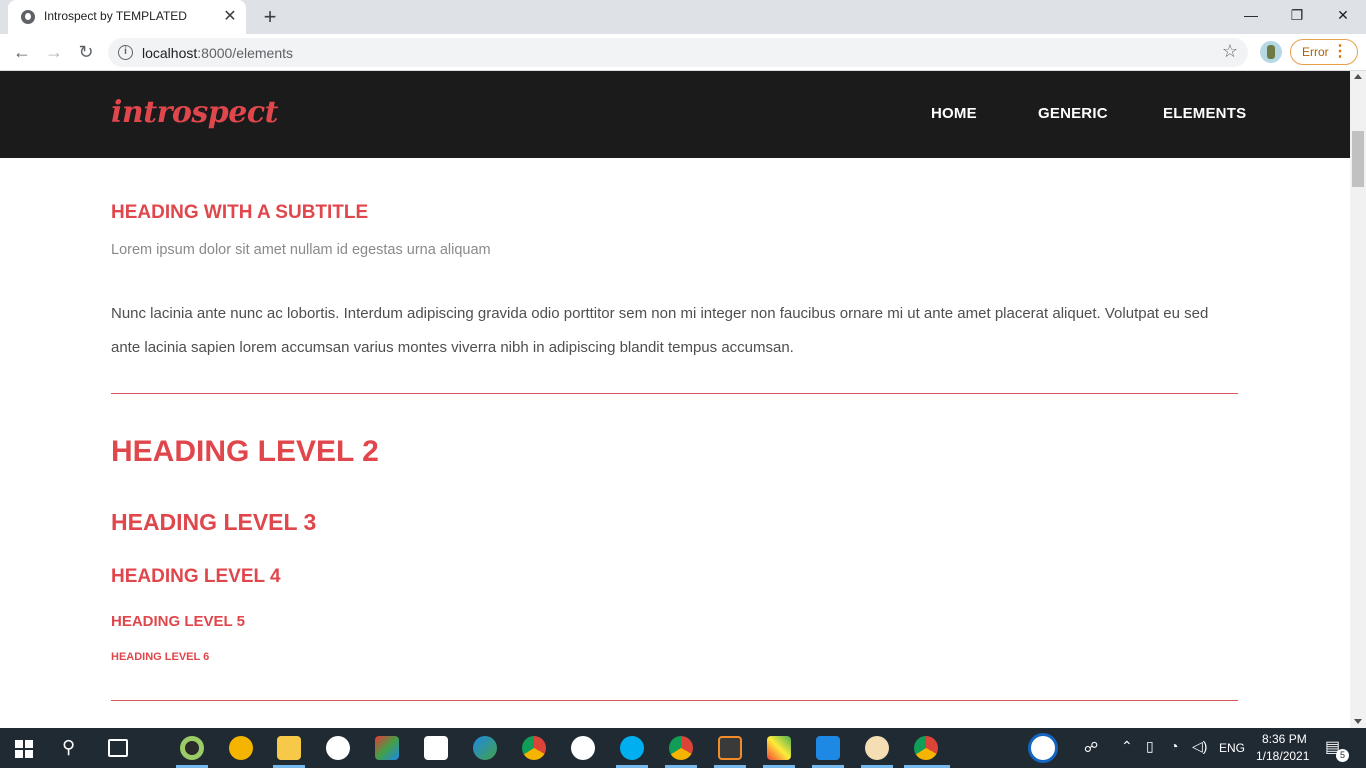  I want to click on error-menu-button: Error ⋮, so click(1324, 52).